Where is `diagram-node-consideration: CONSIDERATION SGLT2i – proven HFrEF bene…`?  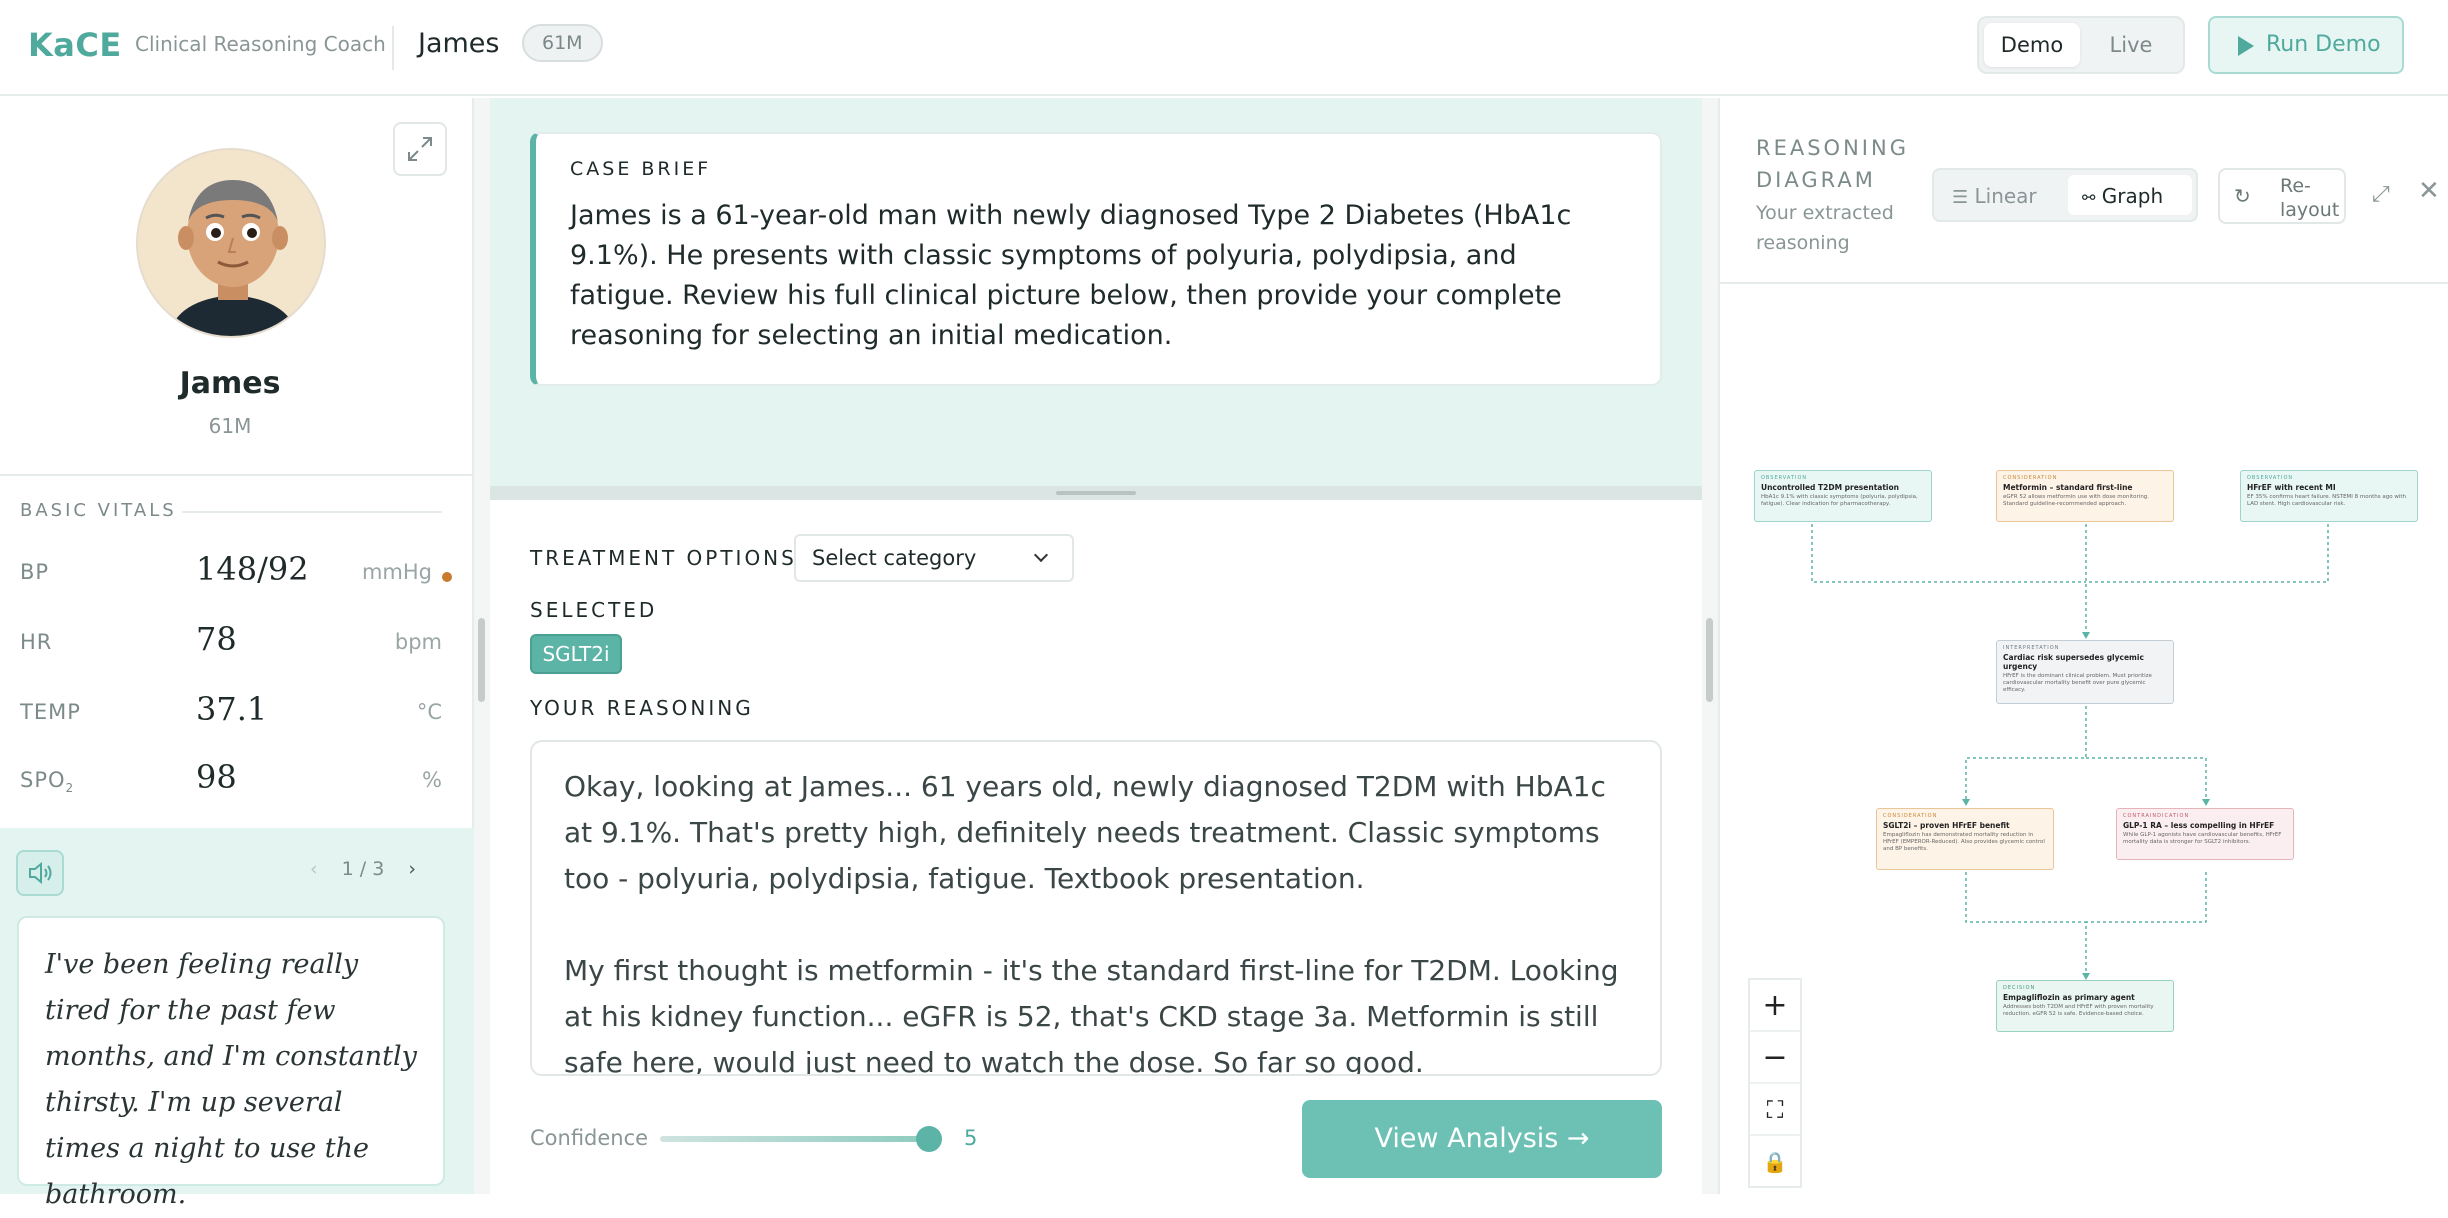 diagram-node-consideration: CONSIDERATION SGLT2i – proven HFrEF bene… is located at coordinates (1965, 839).